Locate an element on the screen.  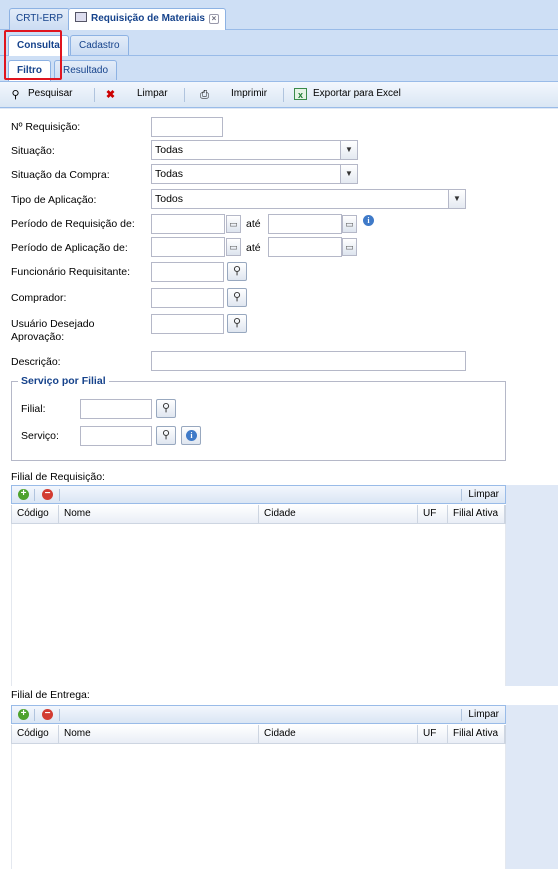
comprador-search-button: ⚲ is located at coordinates (237, 297).